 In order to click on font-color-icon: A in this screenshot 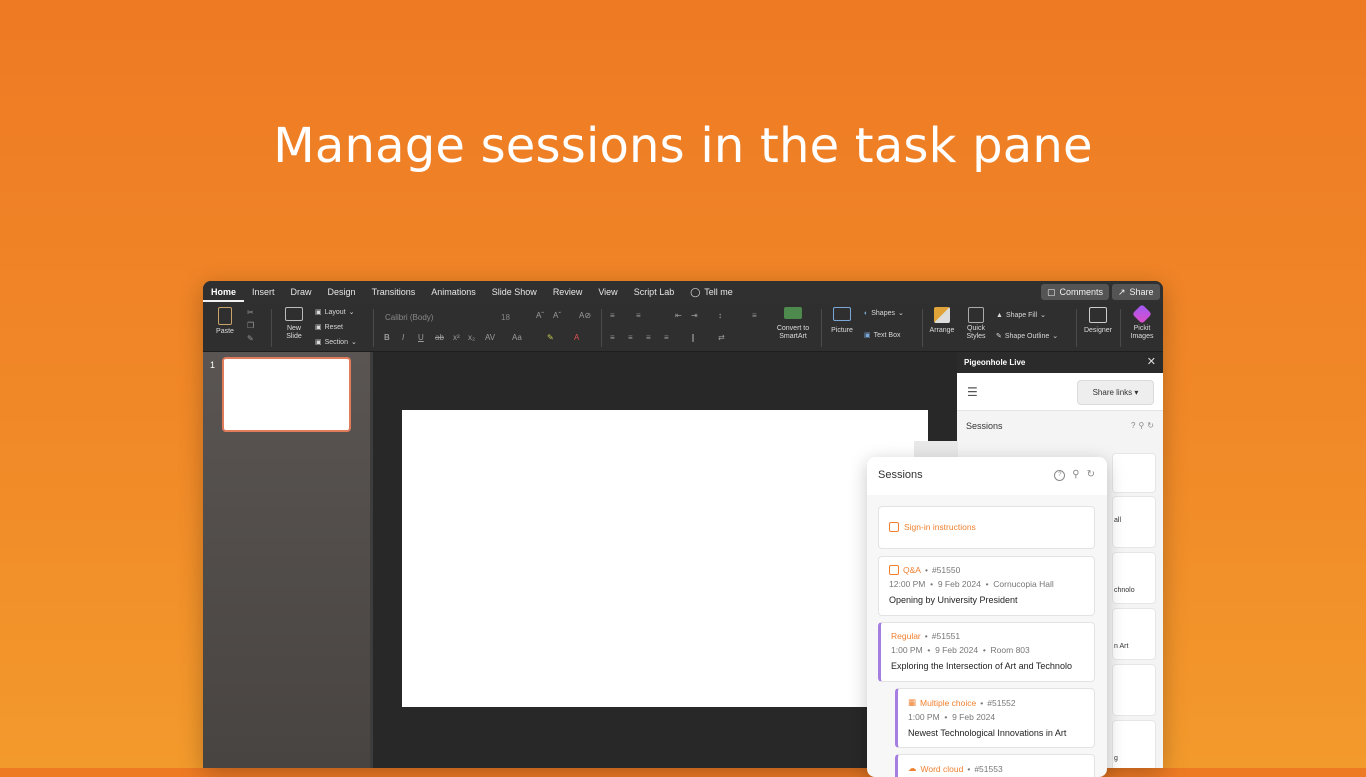, I will do `click(576, 337)`.